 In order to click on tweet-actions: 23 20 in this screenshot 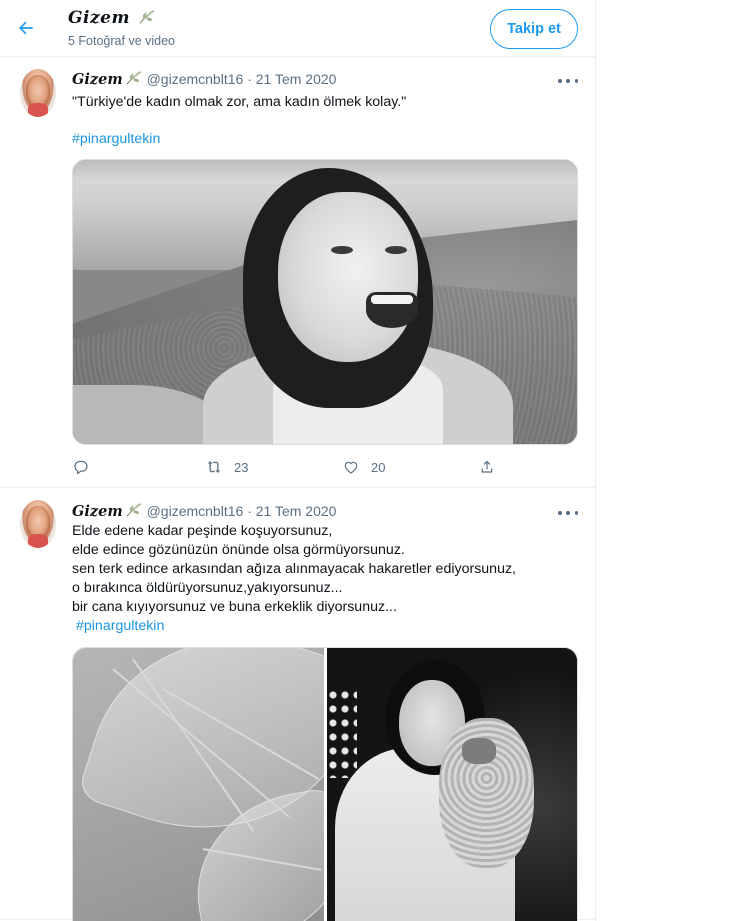, I will do `click(287, 468)`.